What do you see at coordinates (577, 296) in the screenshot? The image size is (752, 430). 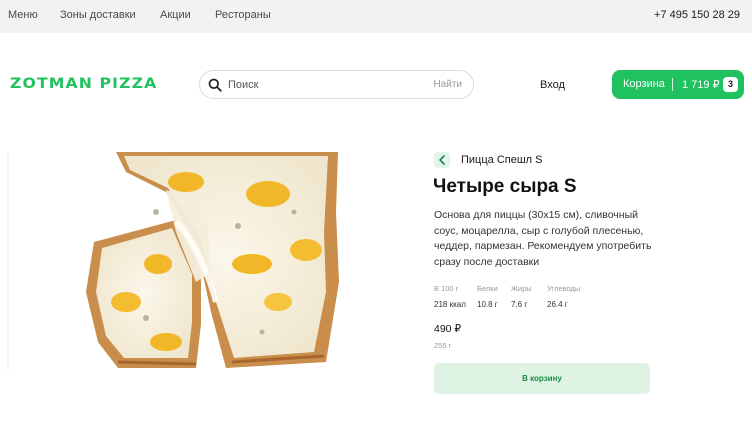 I see `nutrition-carbs: Углеводы 26.4 г` at bounding box center [577, 296].